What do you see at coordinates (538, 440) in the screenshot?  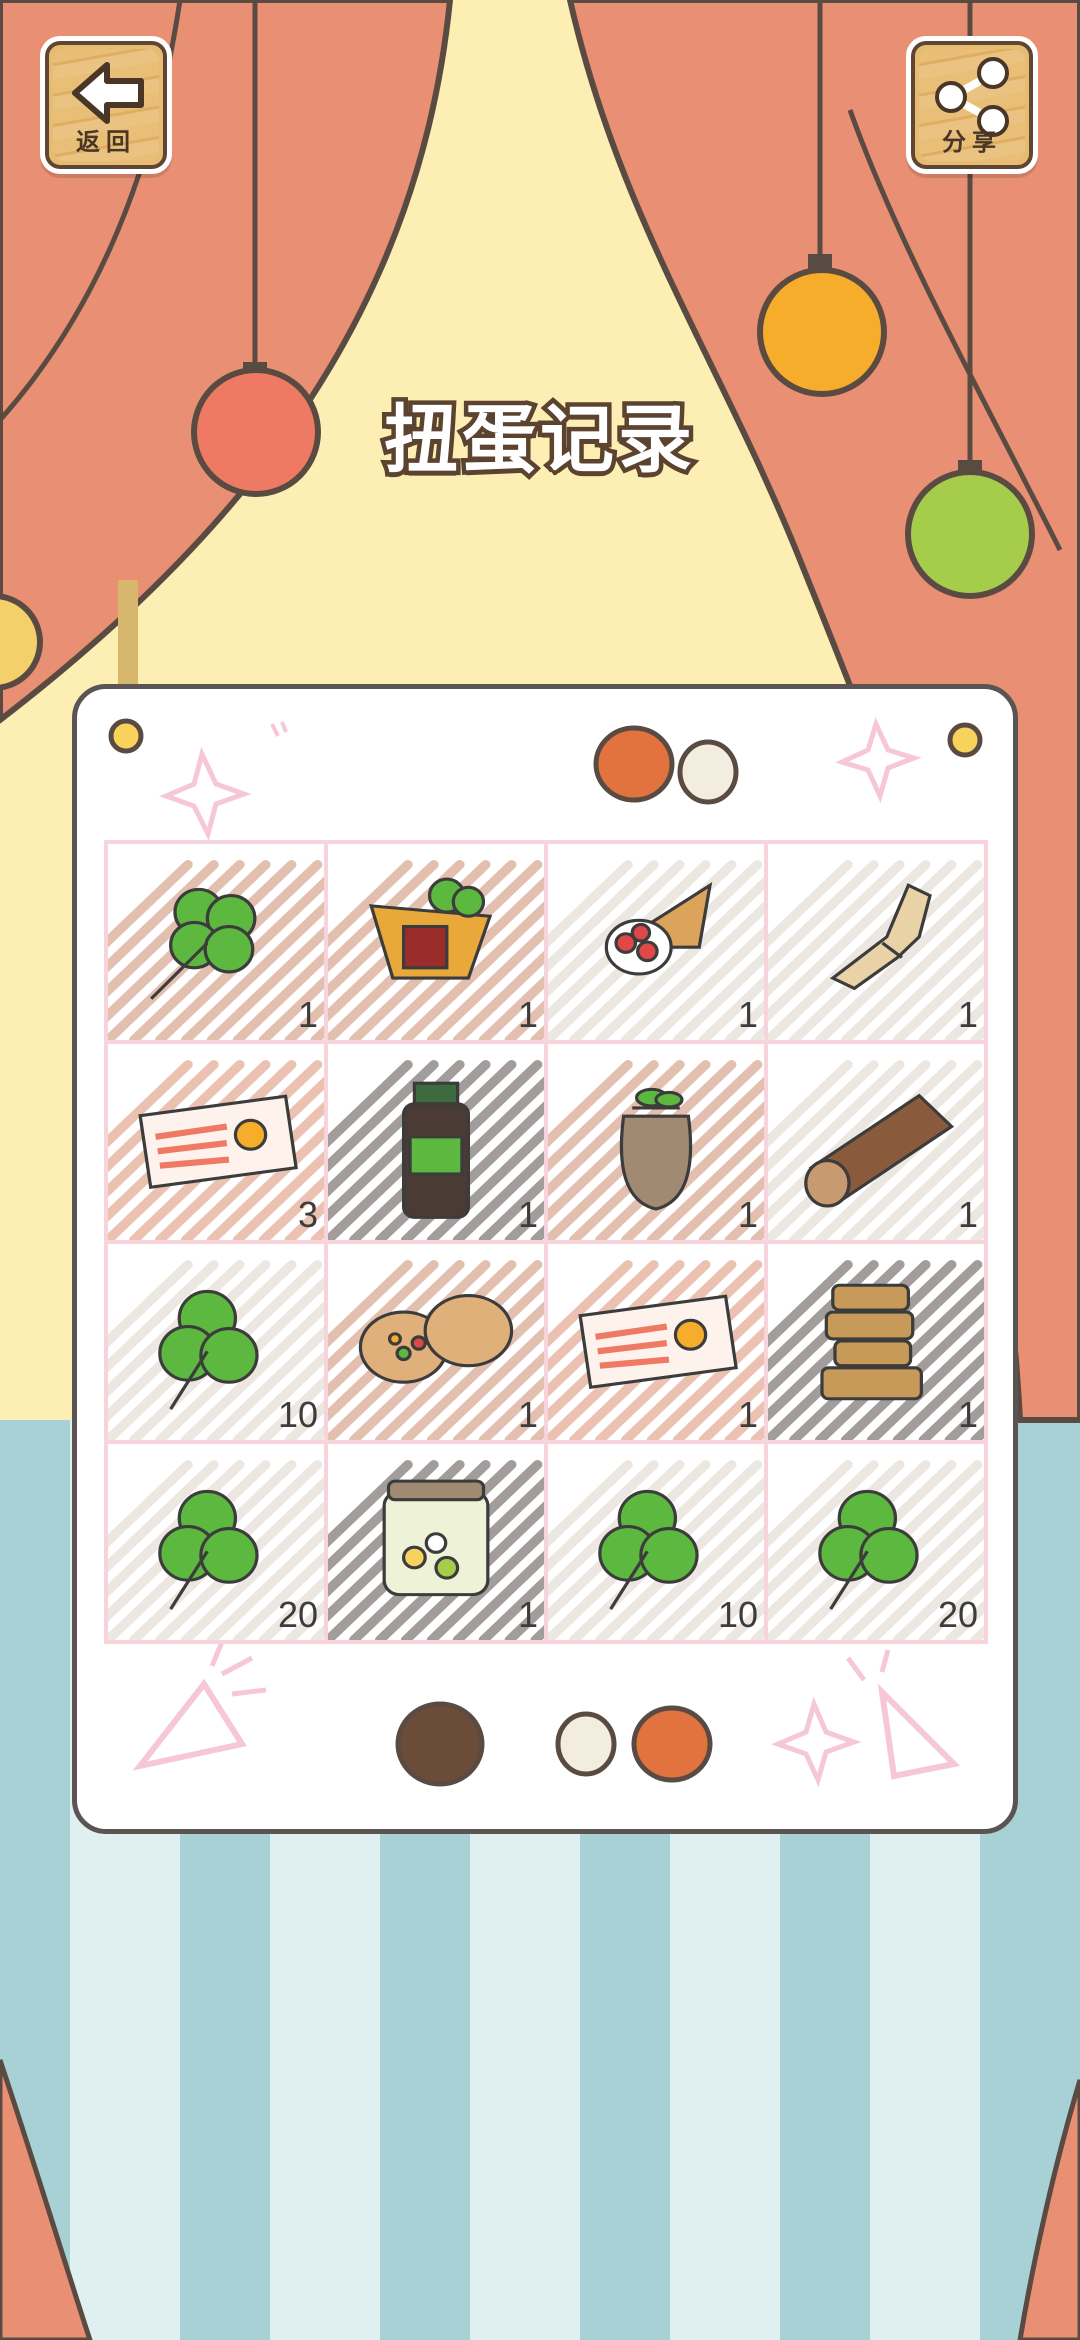 I see `page-title: 扭蛋记录` at bounding box center [538, 440].